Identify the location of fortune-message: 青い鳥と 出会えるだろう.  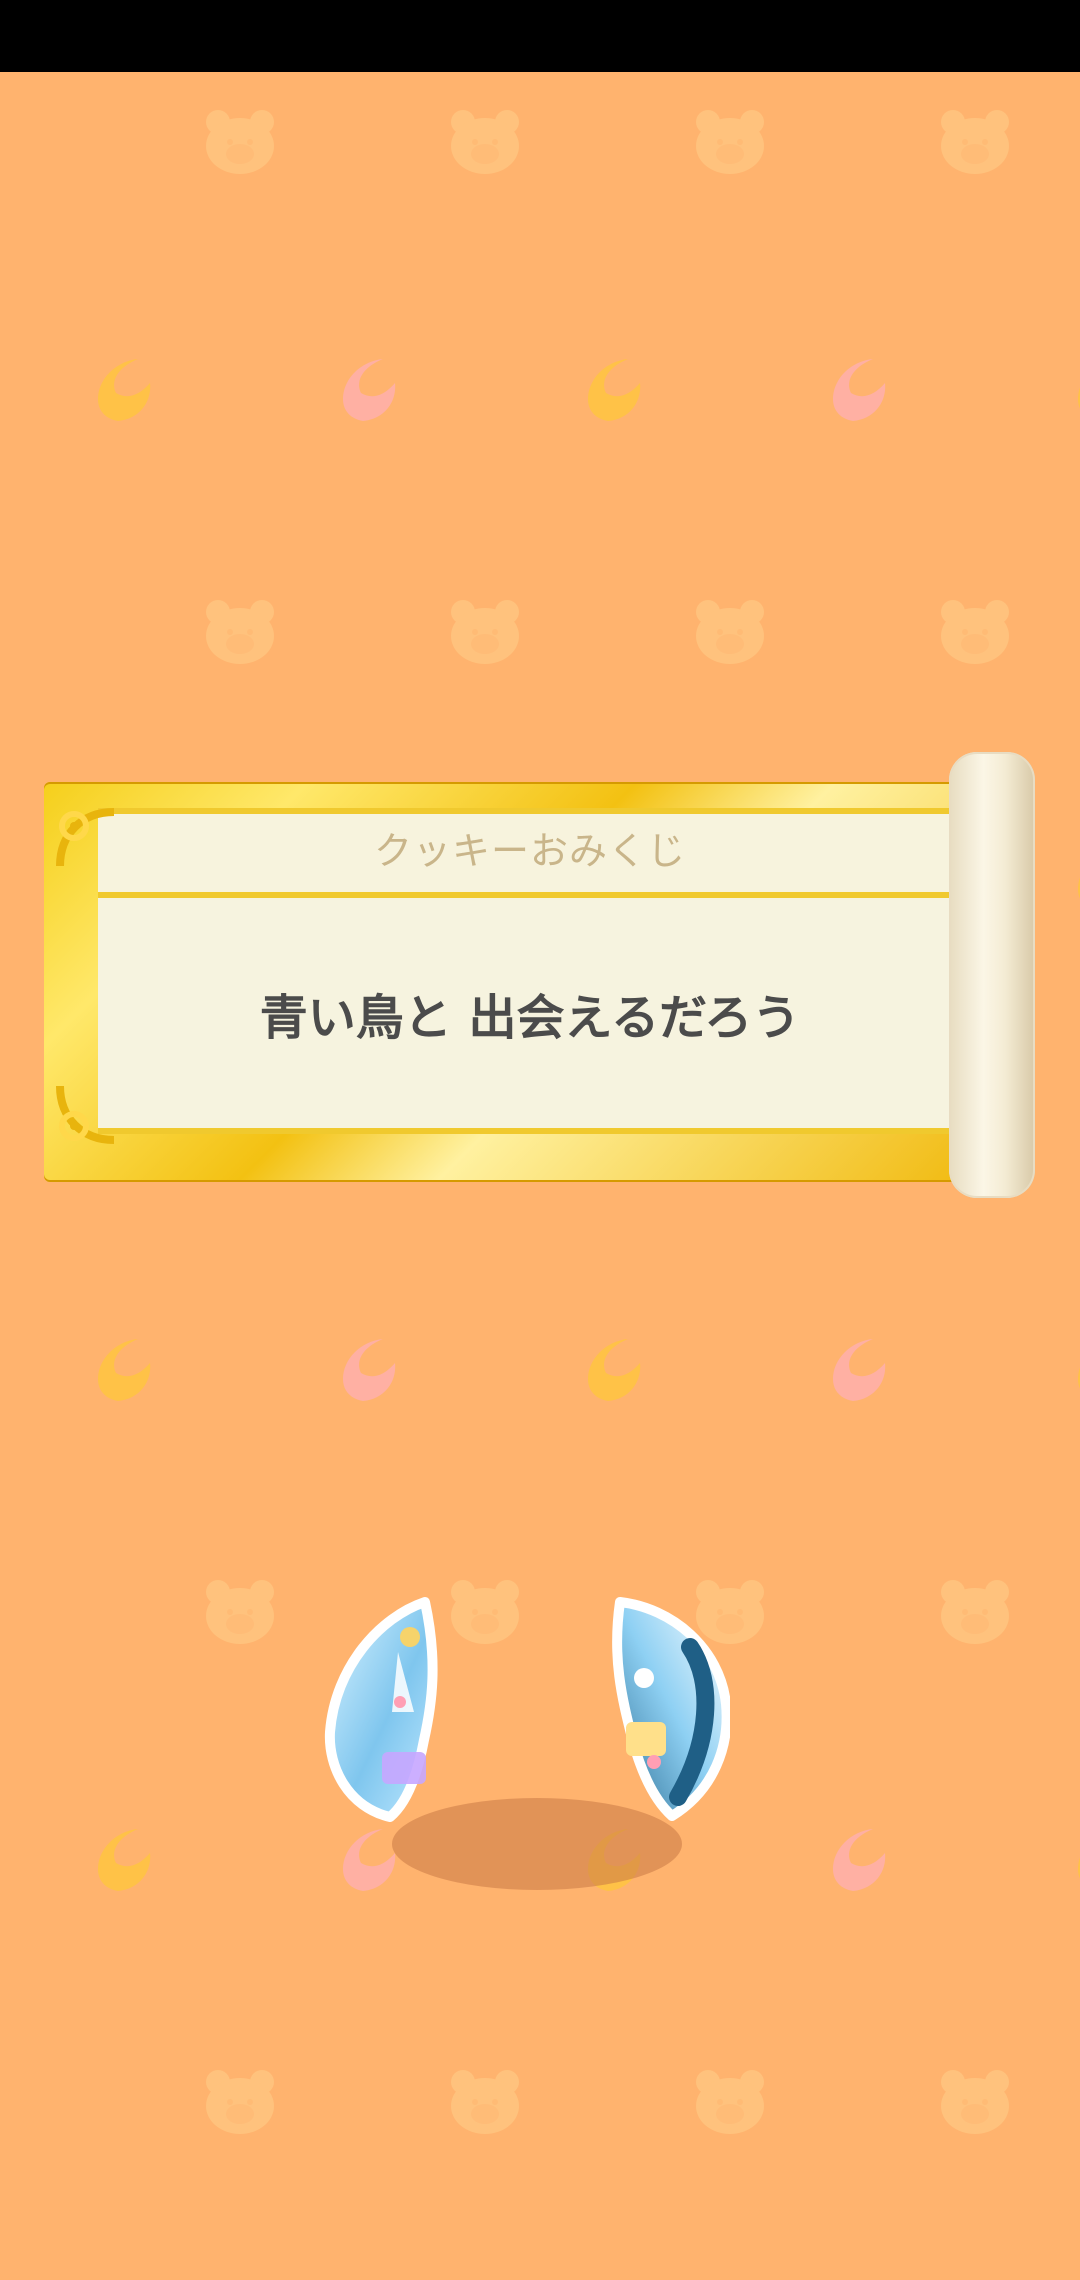
(530, 1018).